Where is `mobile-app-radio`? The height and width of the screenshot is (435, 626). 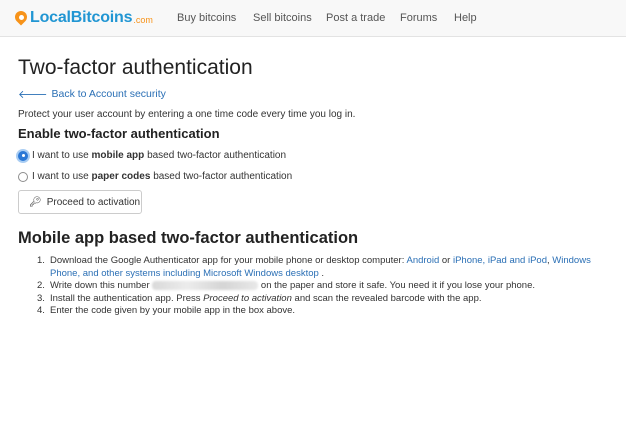 mobile-app-radio is located at coordinates (23, 155).